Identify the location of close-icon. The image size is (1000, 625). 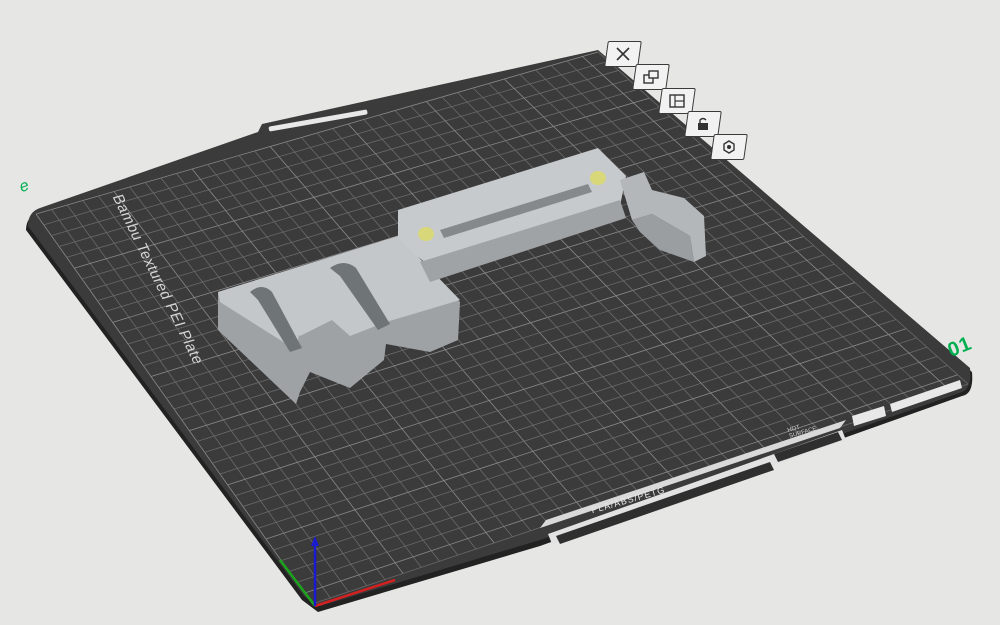
(623, 54).